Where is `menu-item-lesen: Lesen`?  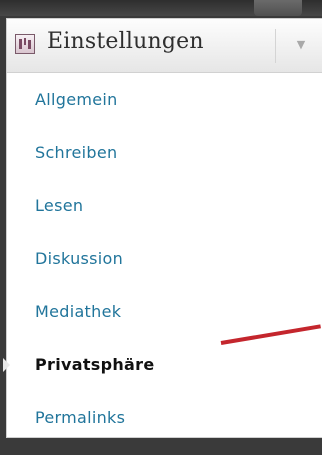
menu-item-lesen: Lesen is located at coordinates (164, 205).